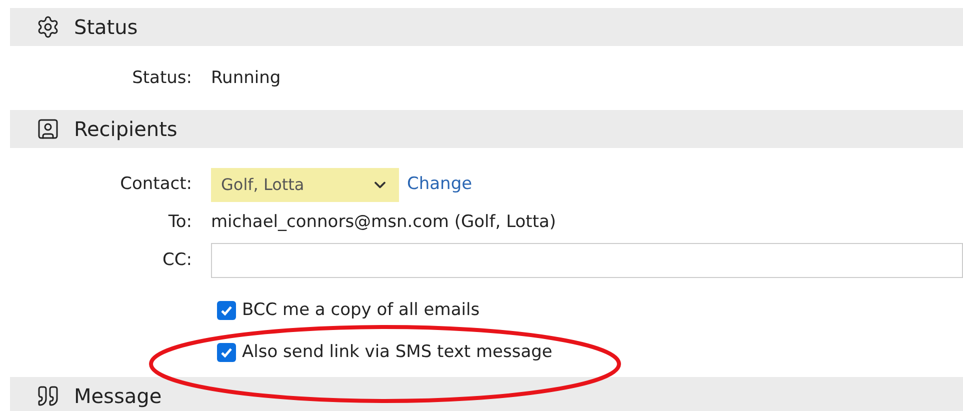 The image size is (963, 411). What do you see at coordinates (397, 352) in the screenshot?
I see `checkbox-label: Also send link via SMS text message` at bounding box center [397, 352].